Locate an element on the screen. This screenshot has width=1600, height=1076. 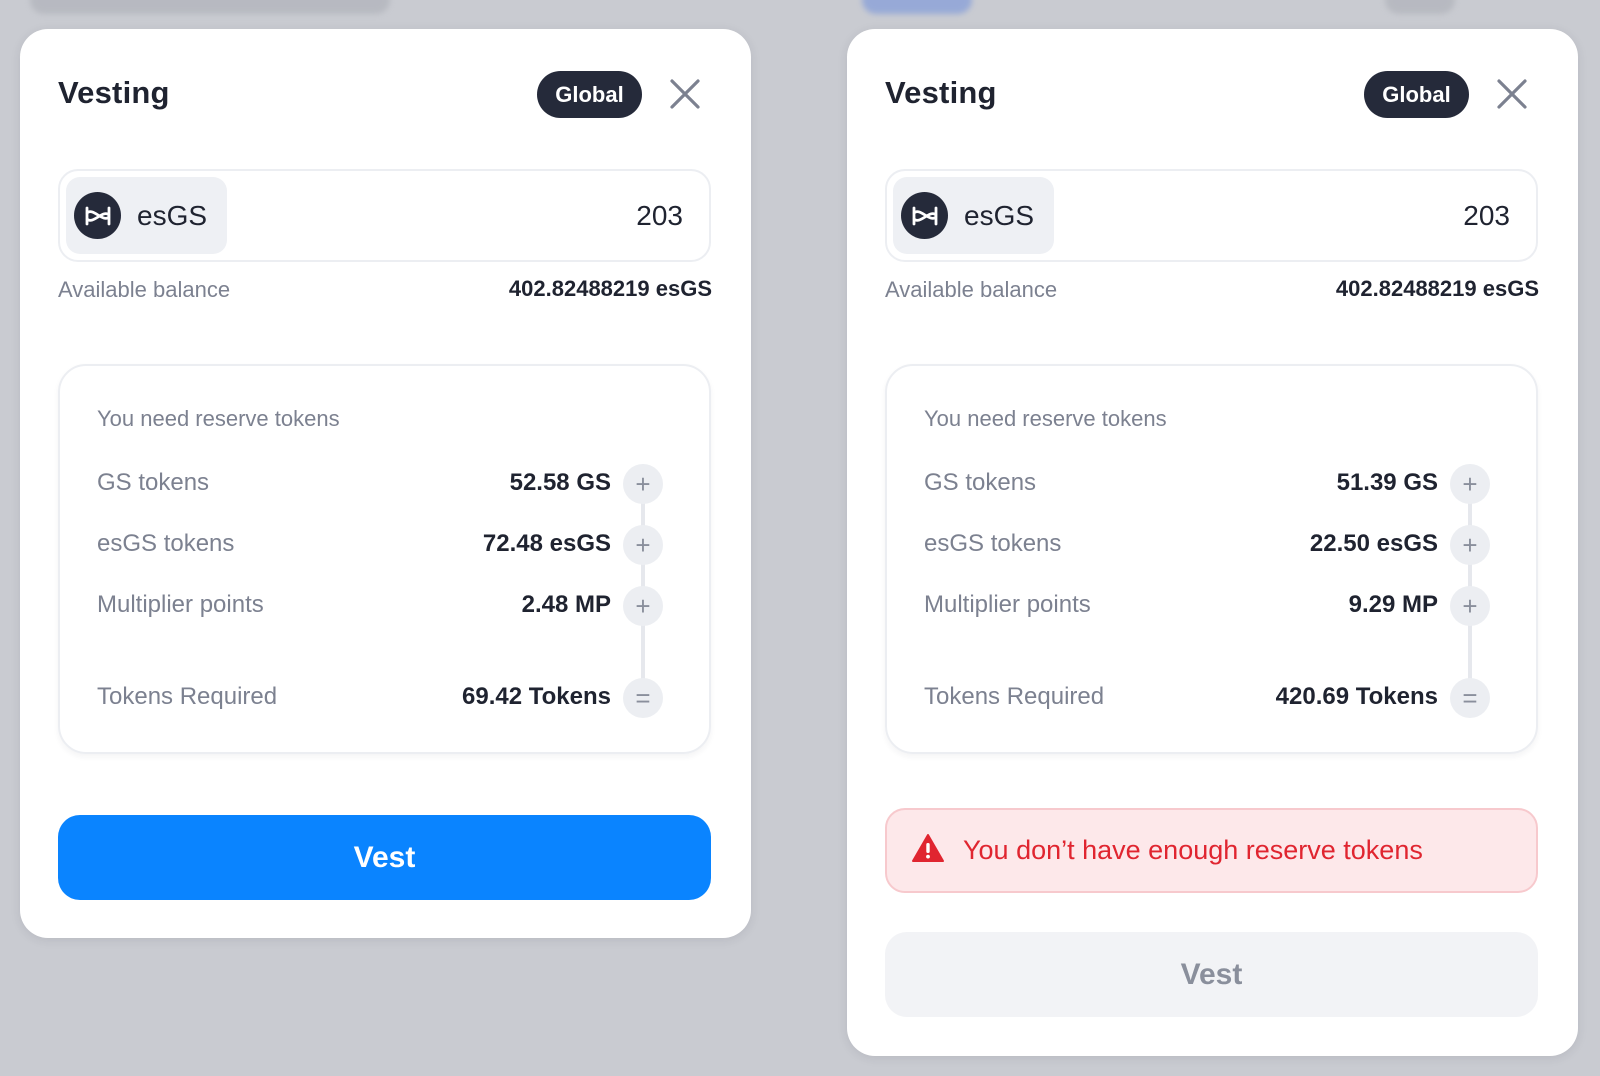
gs-tokens-value: 51.39 GS is located at coordinates (1387, 482).